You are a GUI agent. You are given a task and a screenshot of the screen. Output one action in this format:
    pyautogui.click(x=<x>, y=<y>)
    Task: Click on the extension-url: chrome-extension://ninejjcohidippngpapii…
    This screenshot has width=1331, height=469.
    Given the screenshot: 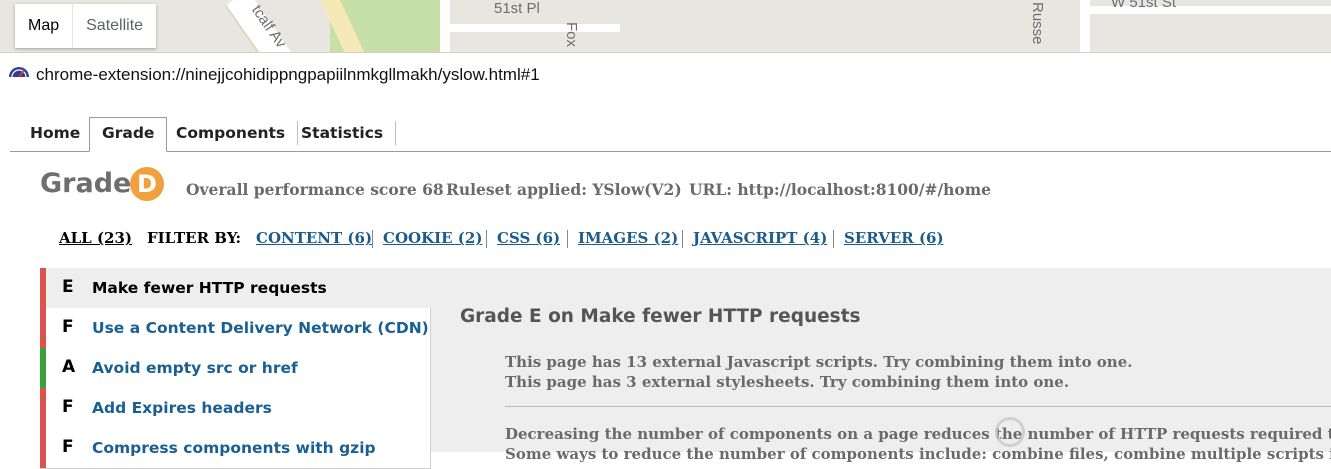 What is the action you would take?
    pyautogui.click(x=288, y=74)
    